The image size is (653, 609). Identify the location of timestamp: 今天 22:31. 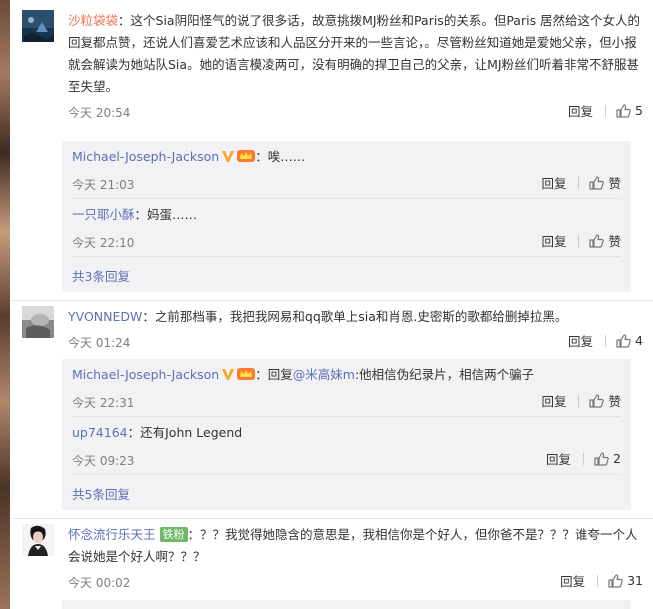
(103, 403).